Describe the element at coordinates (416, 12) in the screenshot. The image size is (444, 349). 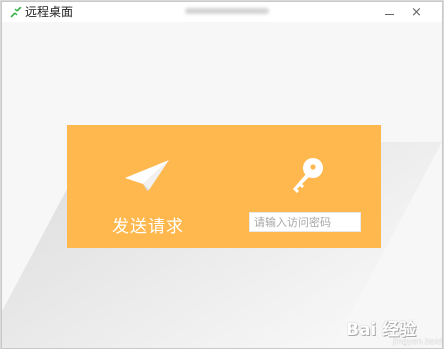
I see `close-button: ×` at that location.